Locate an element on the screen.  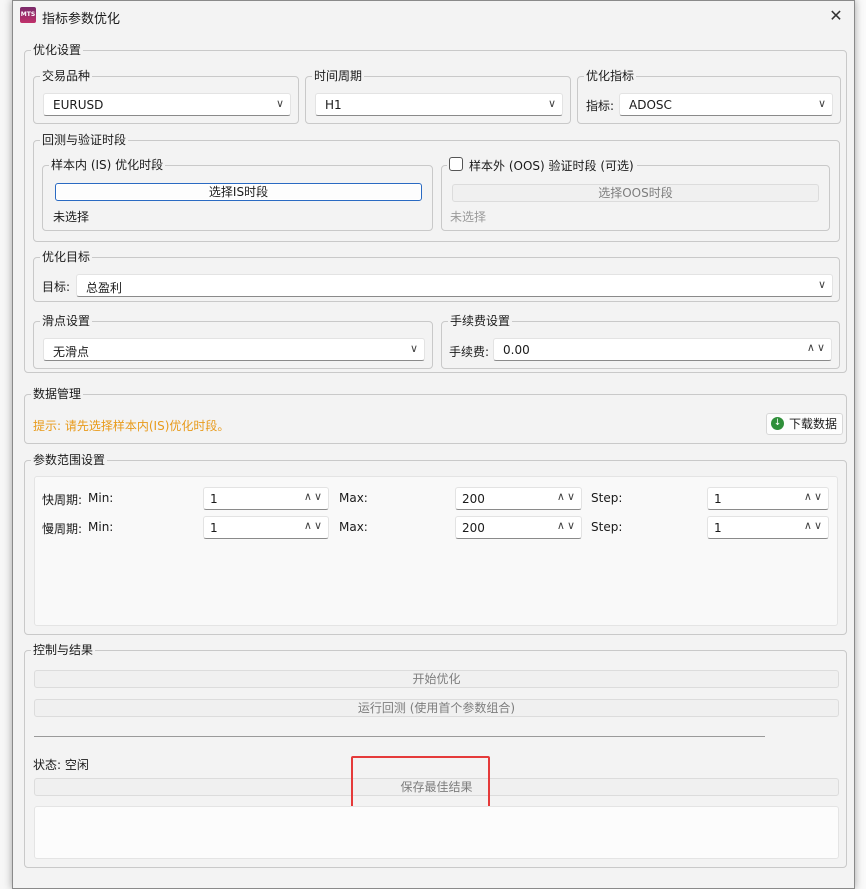
fee-label: 手续费: is located at coordinates (469, 352).